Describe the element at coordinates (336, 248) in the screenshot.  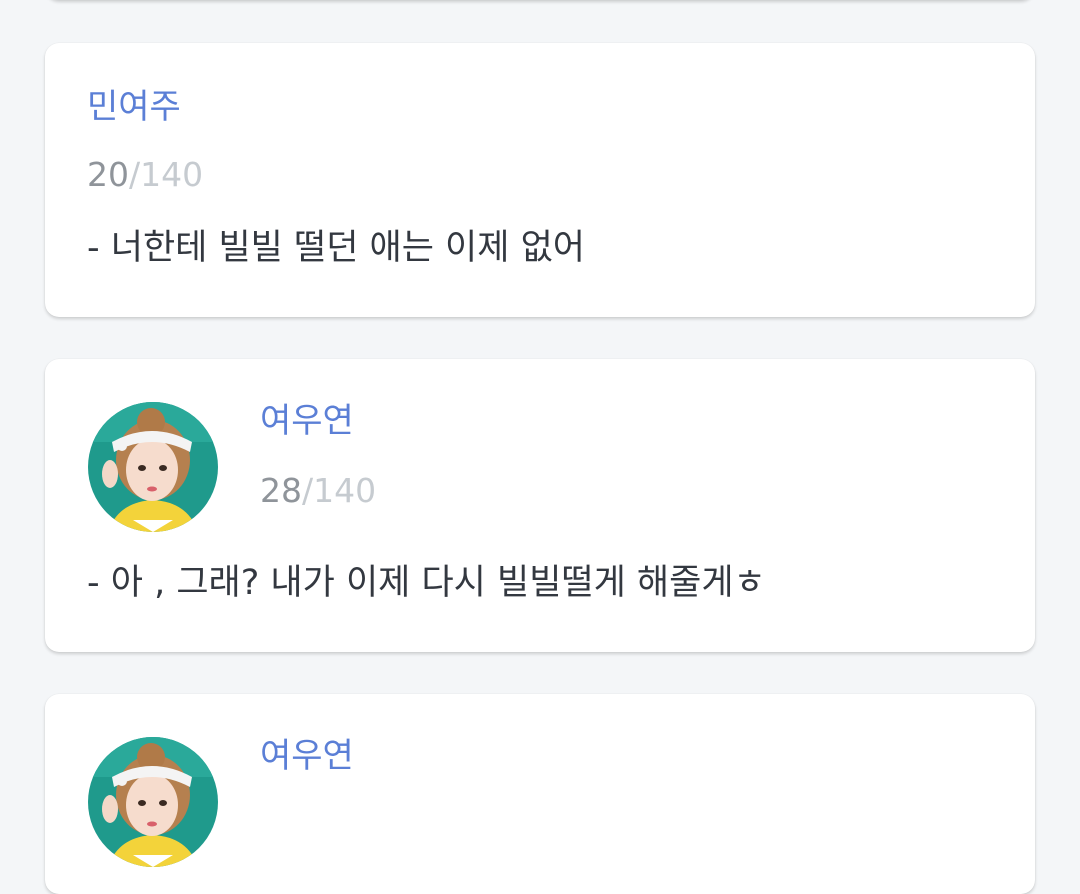
I see `post-message: - 너한테 빌빌 떨던 애는 이제 없어` at that location.